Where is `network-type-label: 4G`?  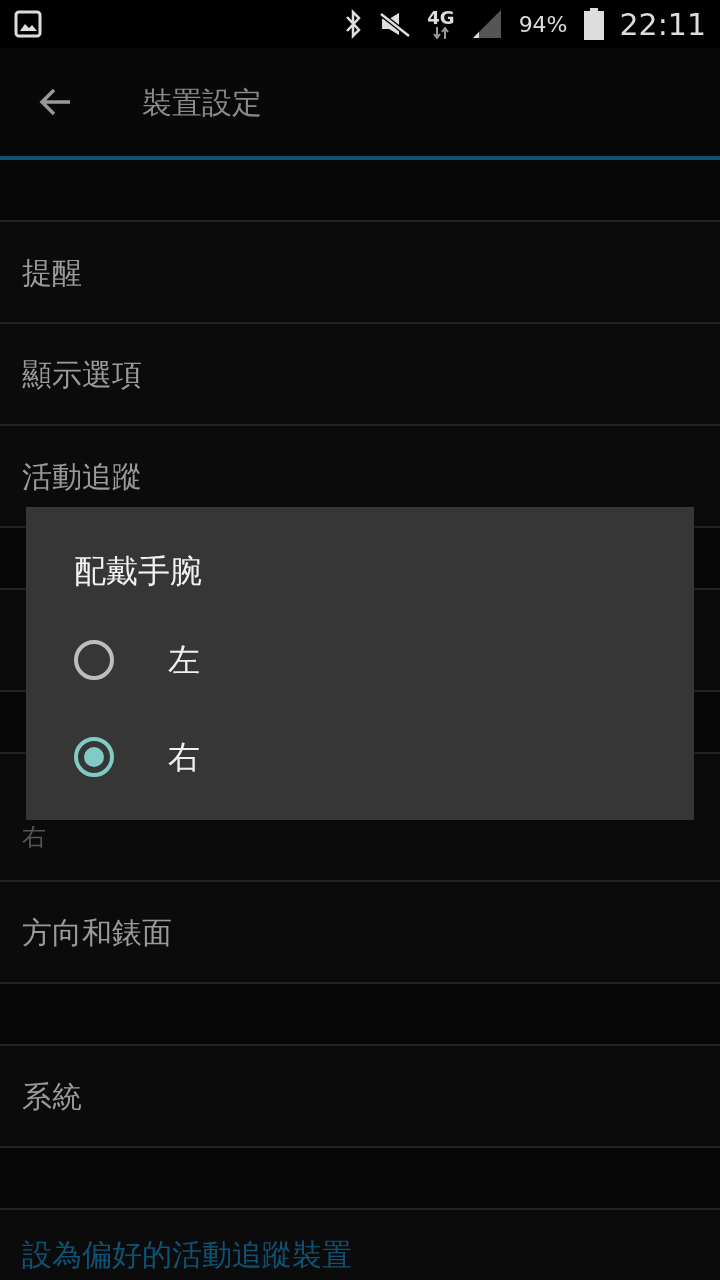 network-type-label: 4G is located at coordinates (441, 18).